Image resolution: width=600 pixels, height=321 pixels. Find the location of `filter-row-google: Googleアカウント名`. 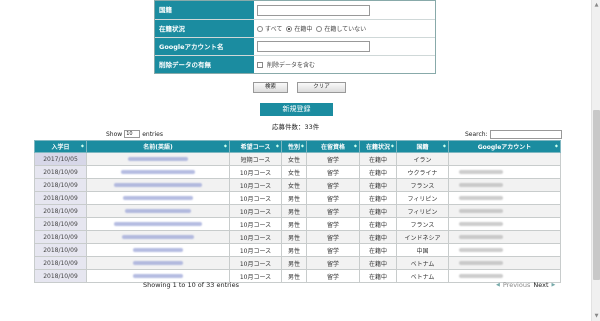

filter-row-google: Googleアカウント名 is located at coordinates (295, 46).